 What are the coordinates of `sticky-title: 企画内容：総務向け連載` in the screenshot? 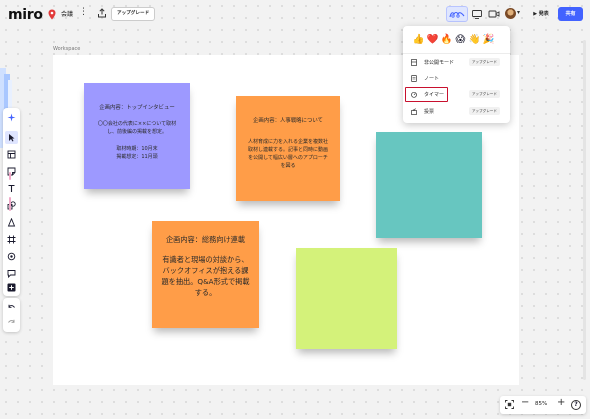 It's located at (205, 239).